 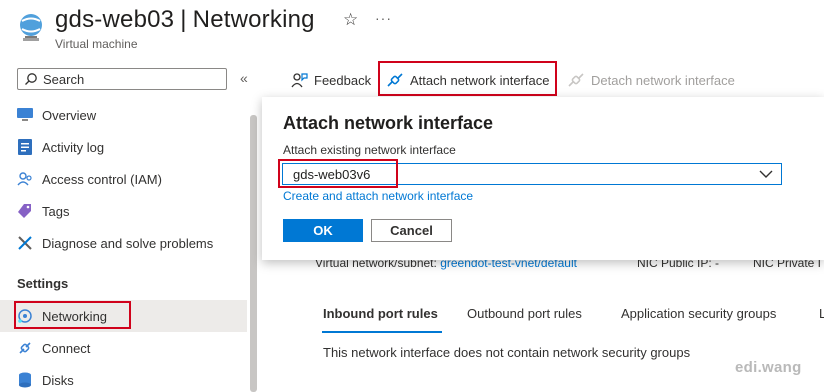 What do you see at coordinates (25, 147) in the screenshot?
I see `activity-log-icon` at bounding box center [25, 147].